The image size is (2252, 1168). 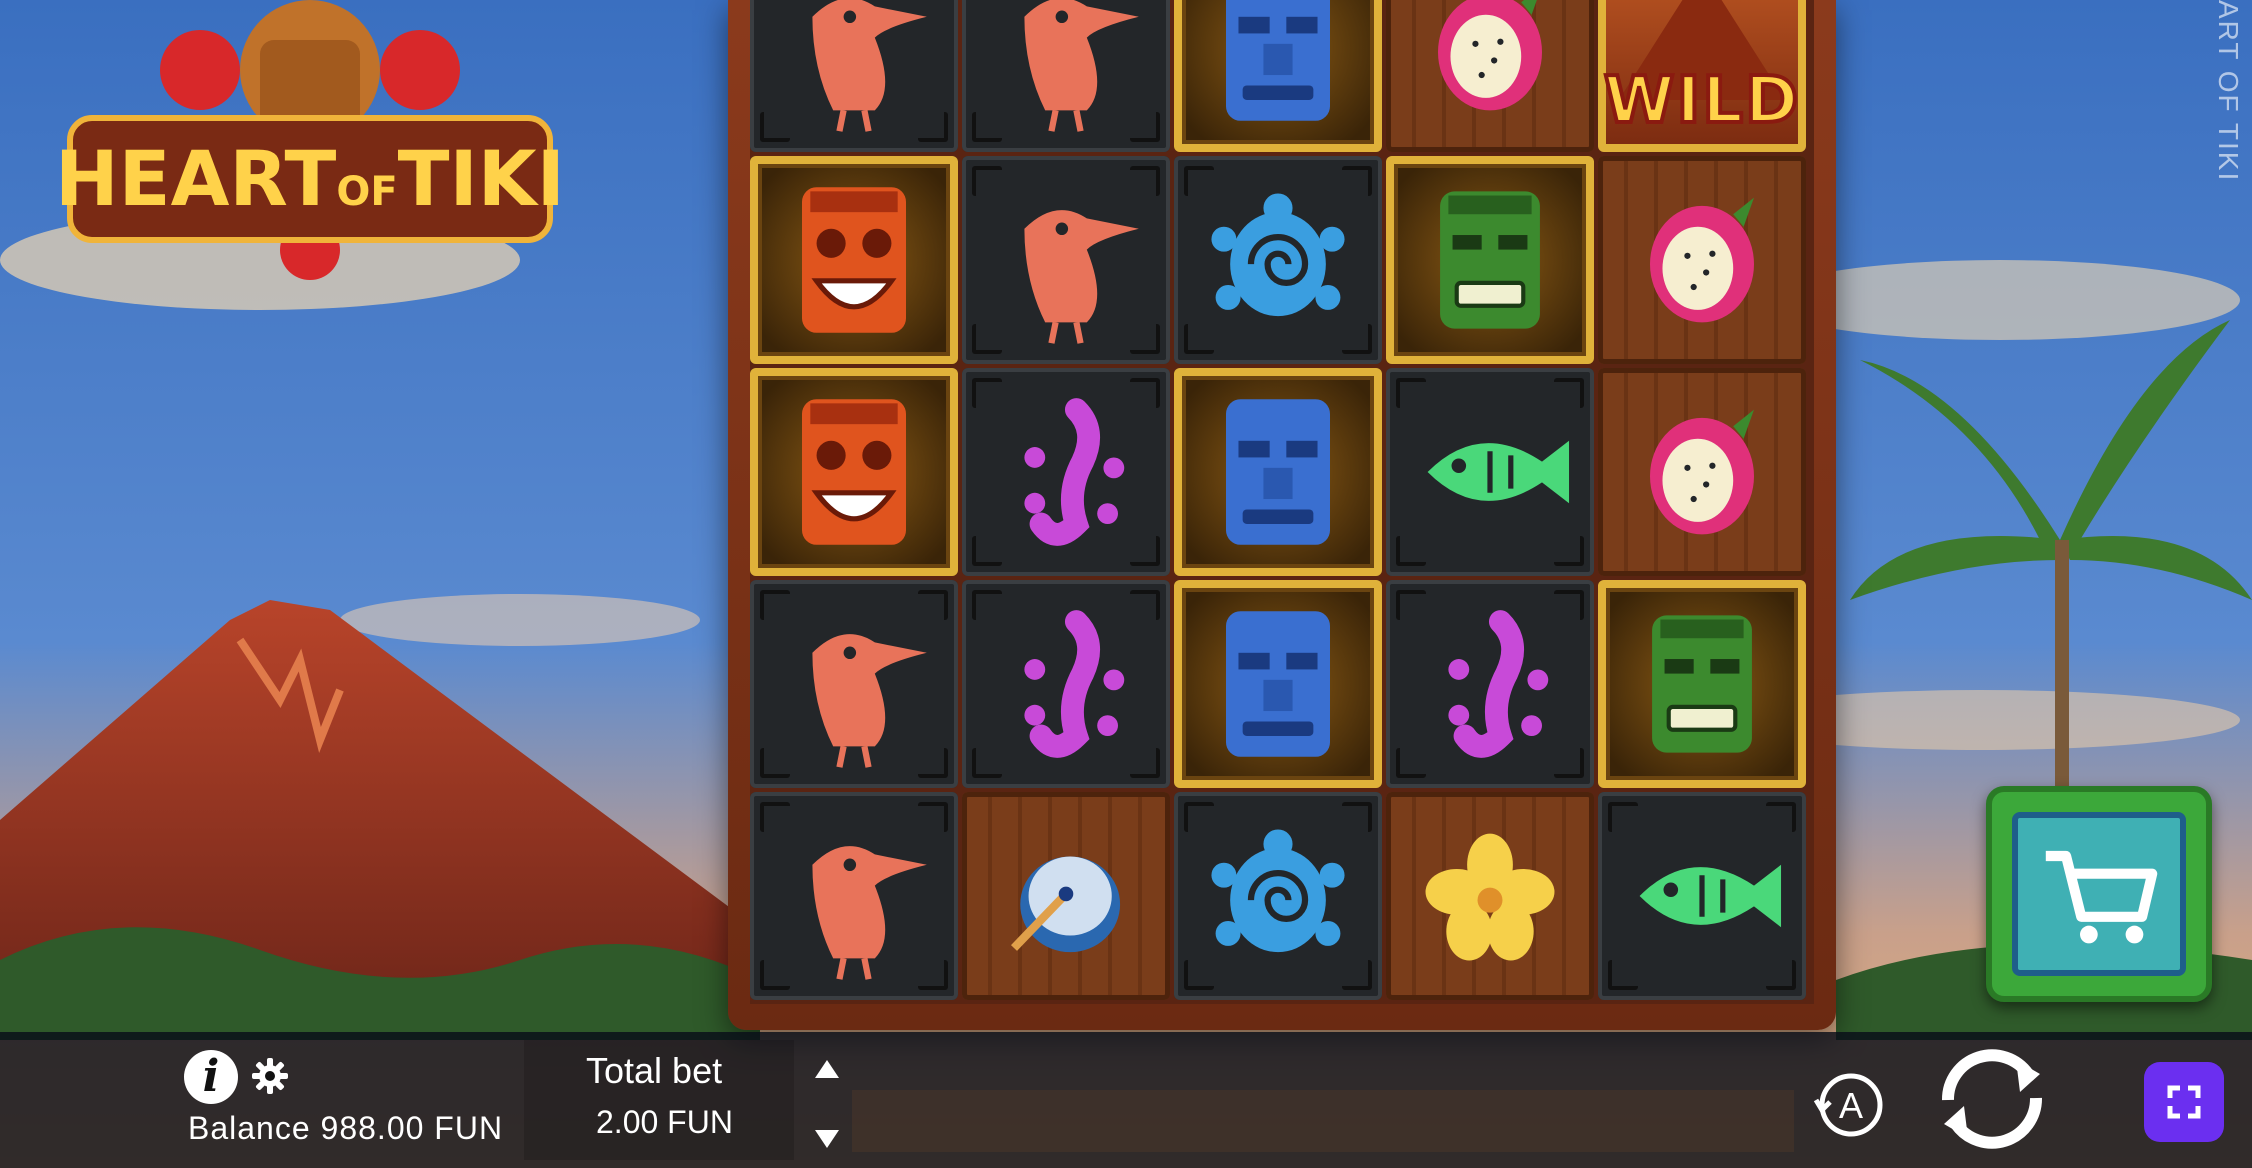 What do you see at coordinates (2101, 897) in the screenshot?
I see `cart-icon` at bounding box center [2101, 897].